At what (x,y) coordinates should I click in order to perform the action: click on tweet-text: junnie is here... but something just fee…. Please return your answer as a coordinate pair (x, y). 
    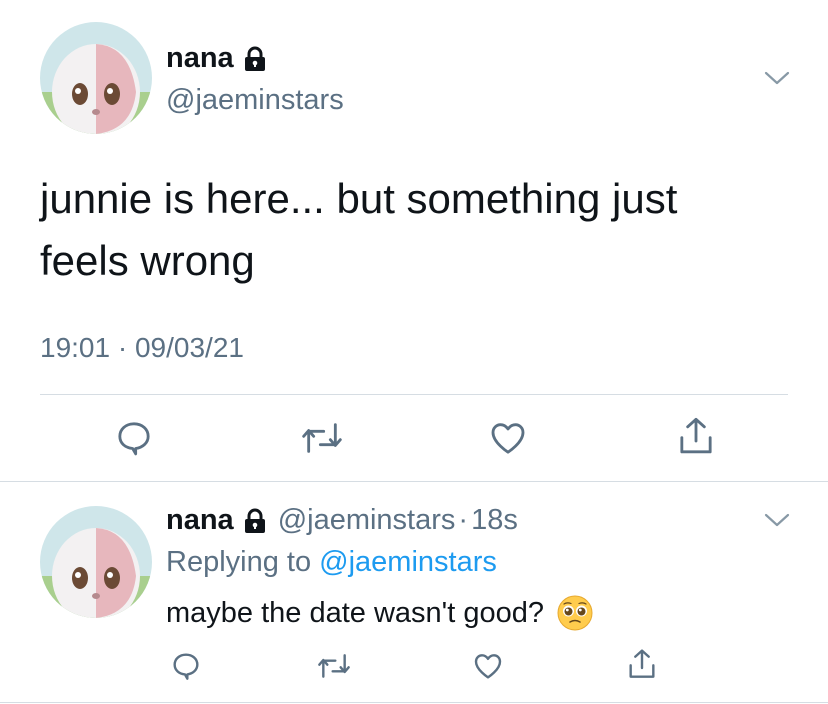
    Looking at the image, I should click on (359, 229).